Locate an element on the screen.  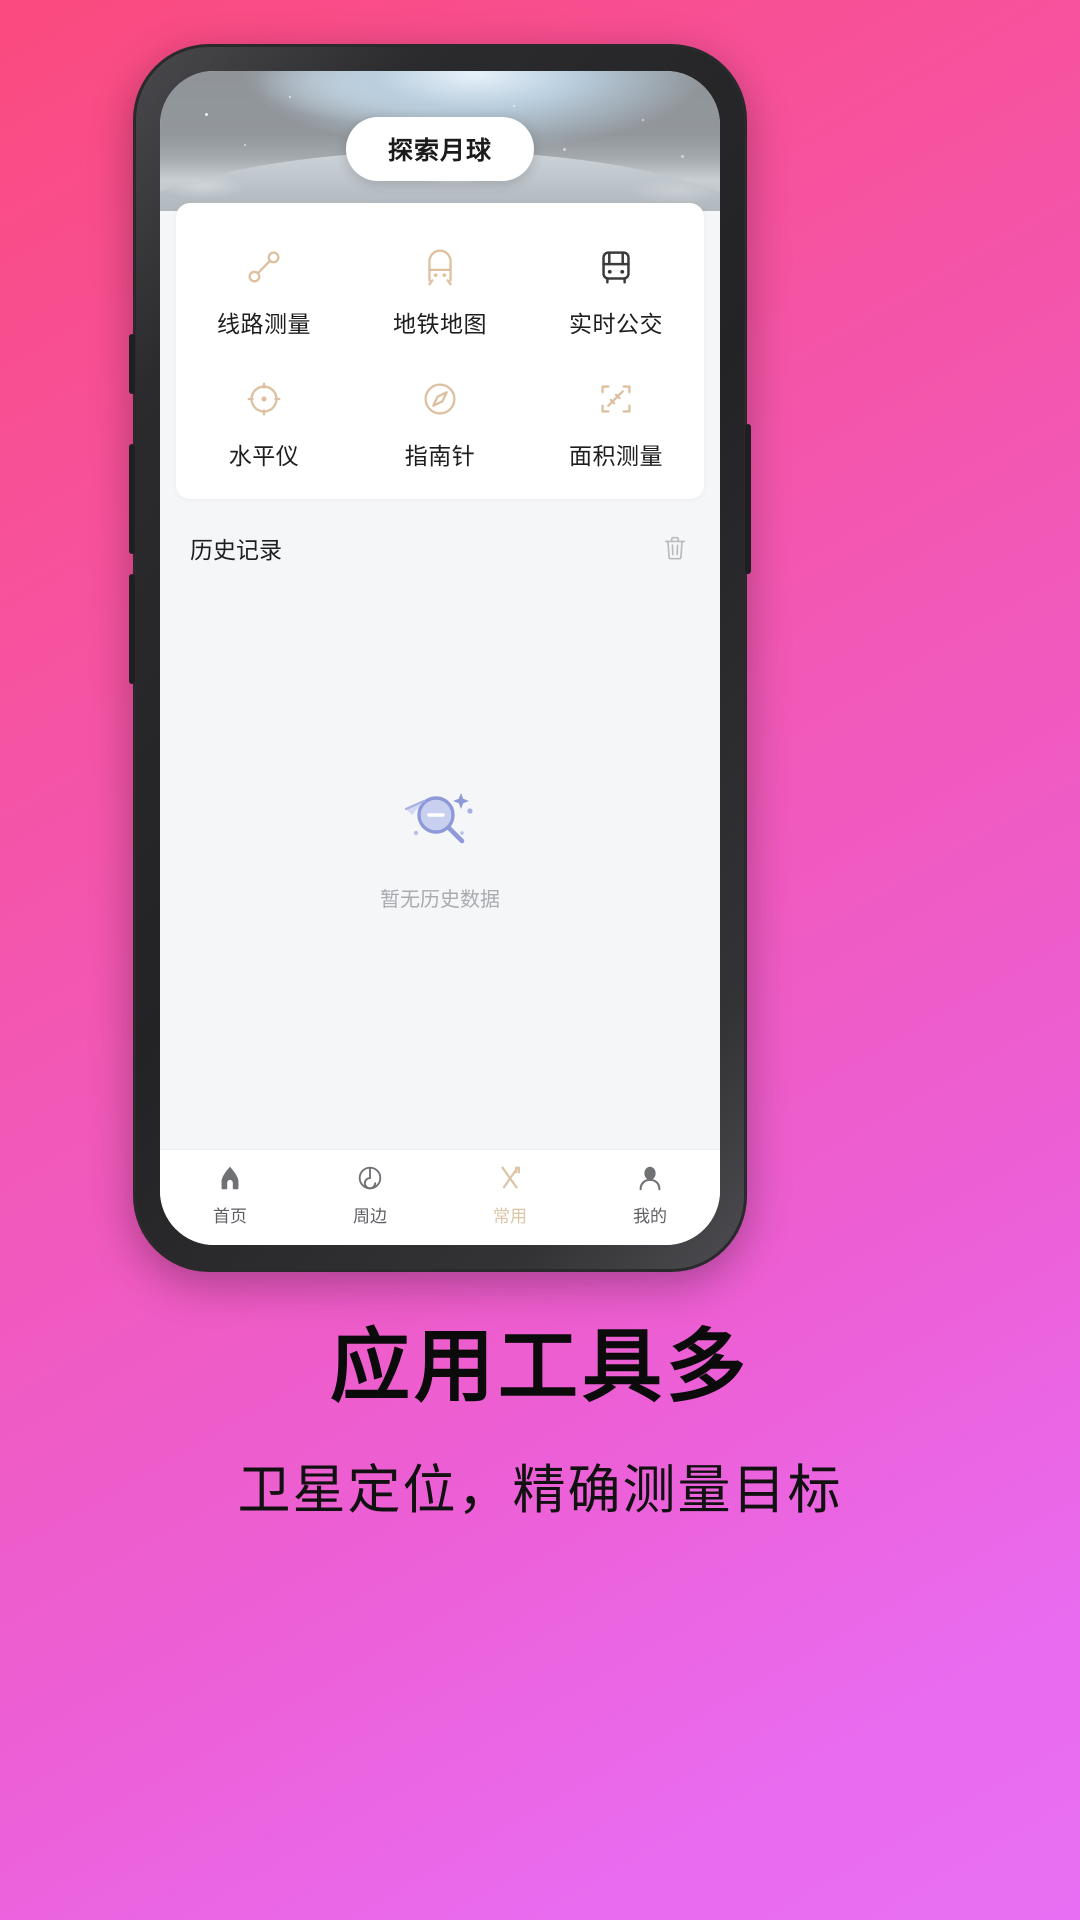
page-title: 探索月球 is located at coordinates (440, 151).